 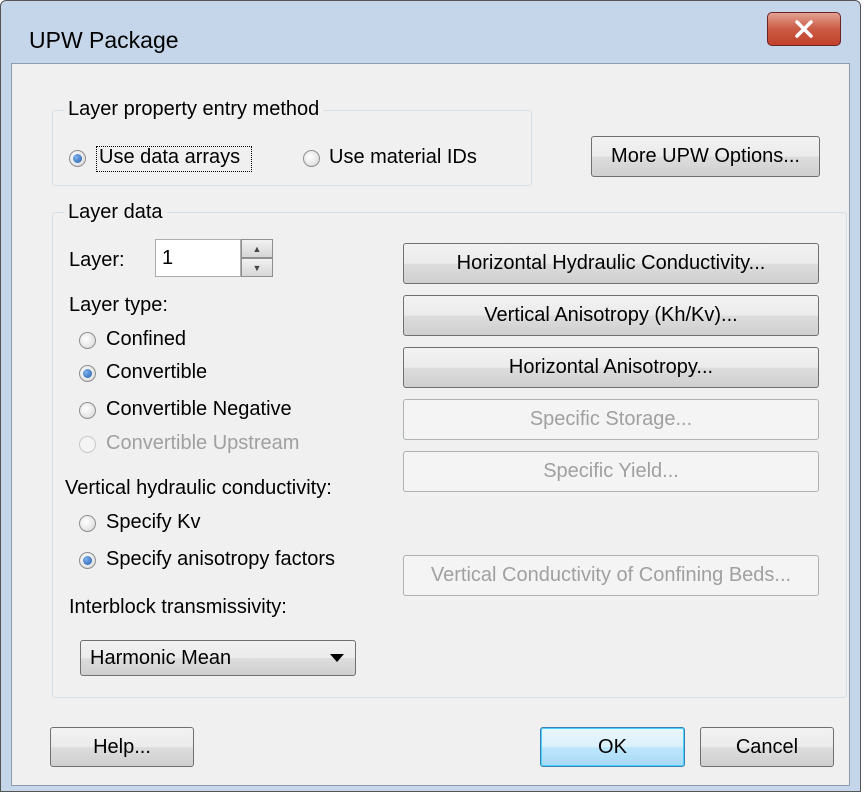 I want to click on close-icon, so click(x=804, y=29).